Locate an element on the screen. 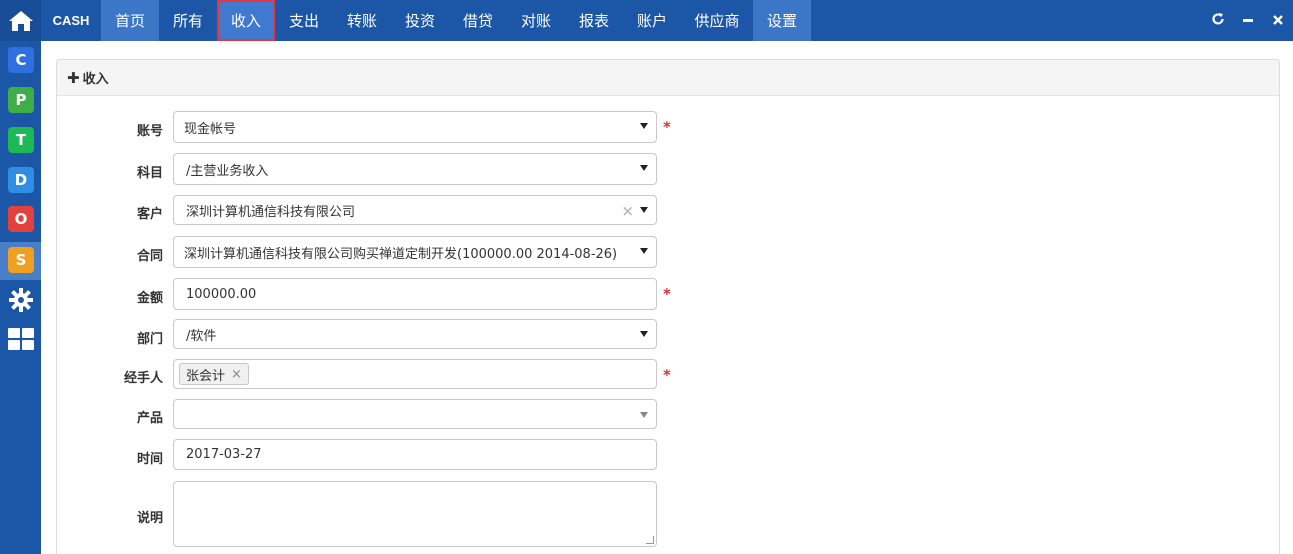  panel-title: 收入 is located at coordinates (95, 79).